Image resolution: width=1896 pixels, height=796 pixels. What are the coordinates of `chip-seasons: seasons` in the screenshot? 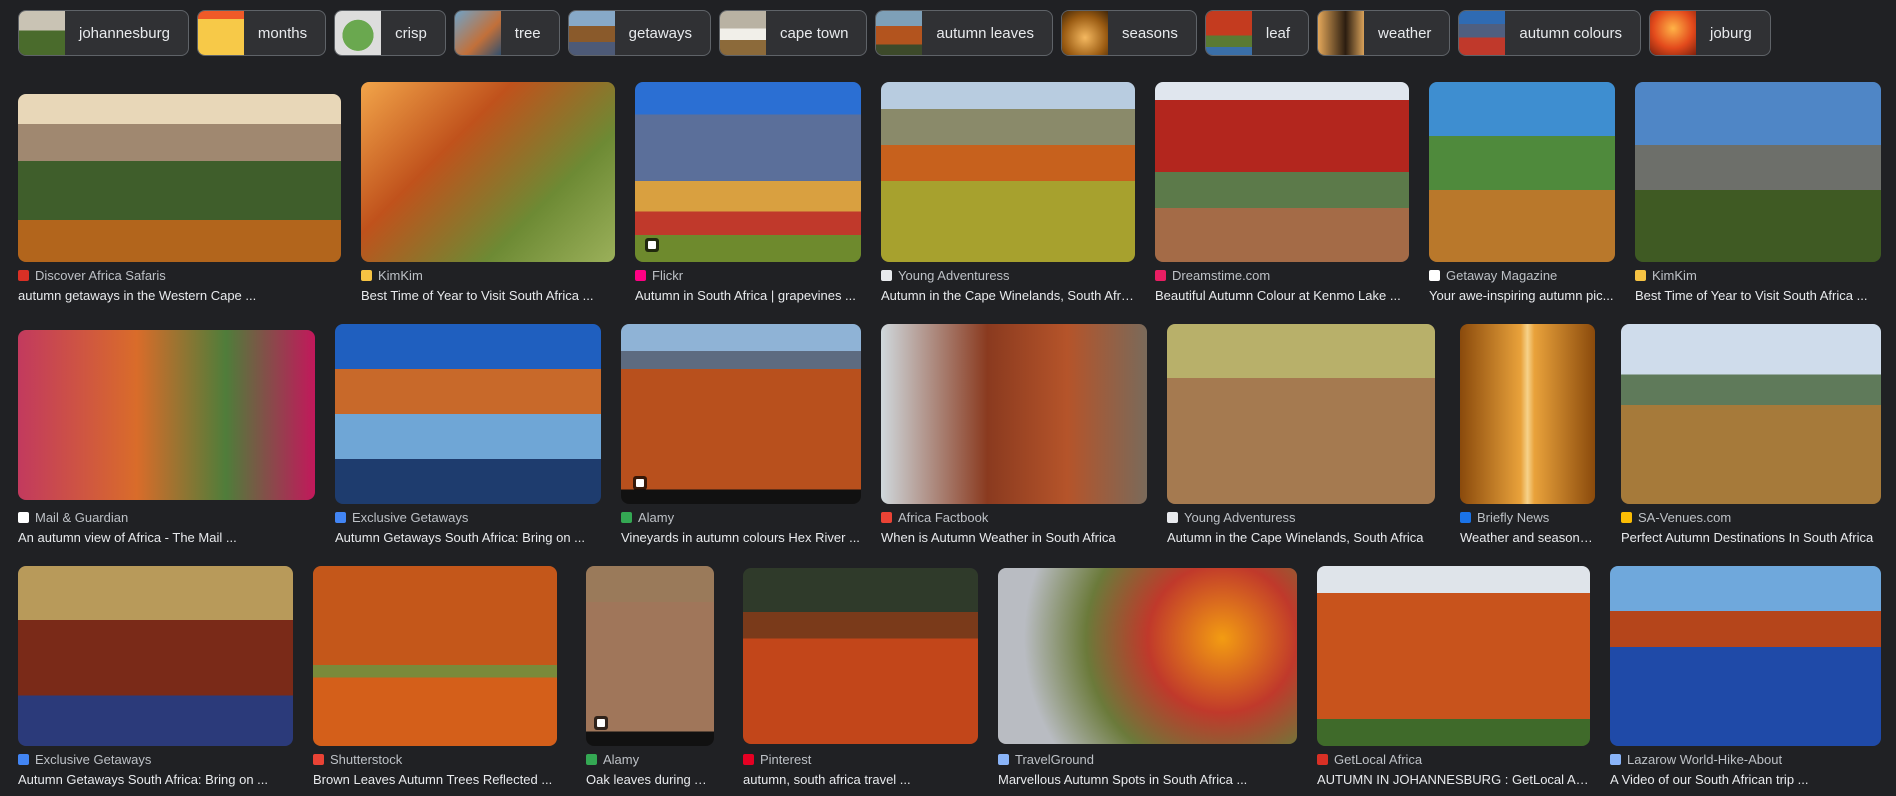 It's located at (1128, 33).